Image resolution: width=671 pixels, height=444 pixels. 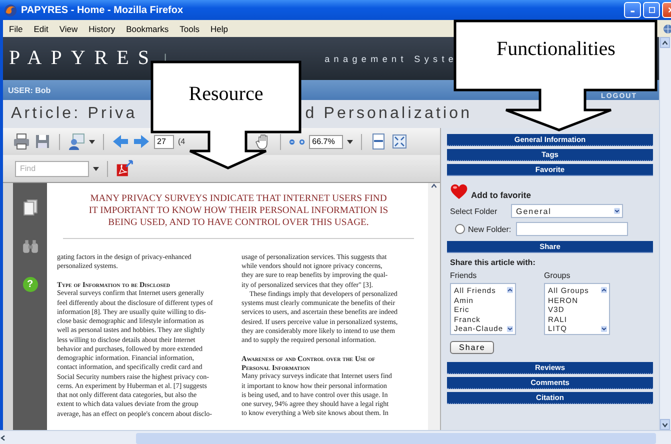 What do you see at coordinates (493, 262) in the screenshot?
I see `share-heading: Share this article with:` at bounding box center [493, 262].